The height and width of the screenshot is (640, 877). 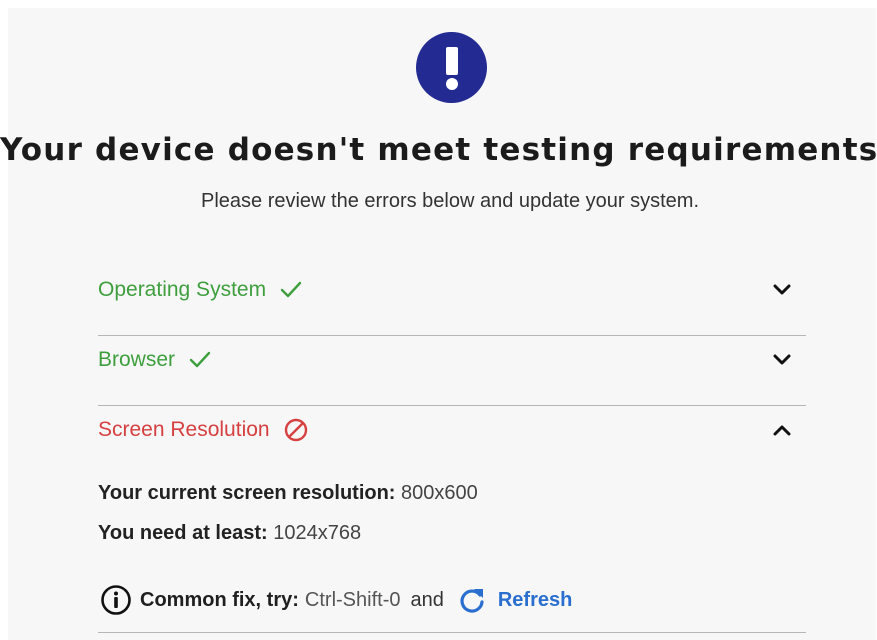 What do you see at coordinates (452, 290) in the screenshot?
I see `accordion-header-operating-system: Operating System` at bounding box center [452, 290].